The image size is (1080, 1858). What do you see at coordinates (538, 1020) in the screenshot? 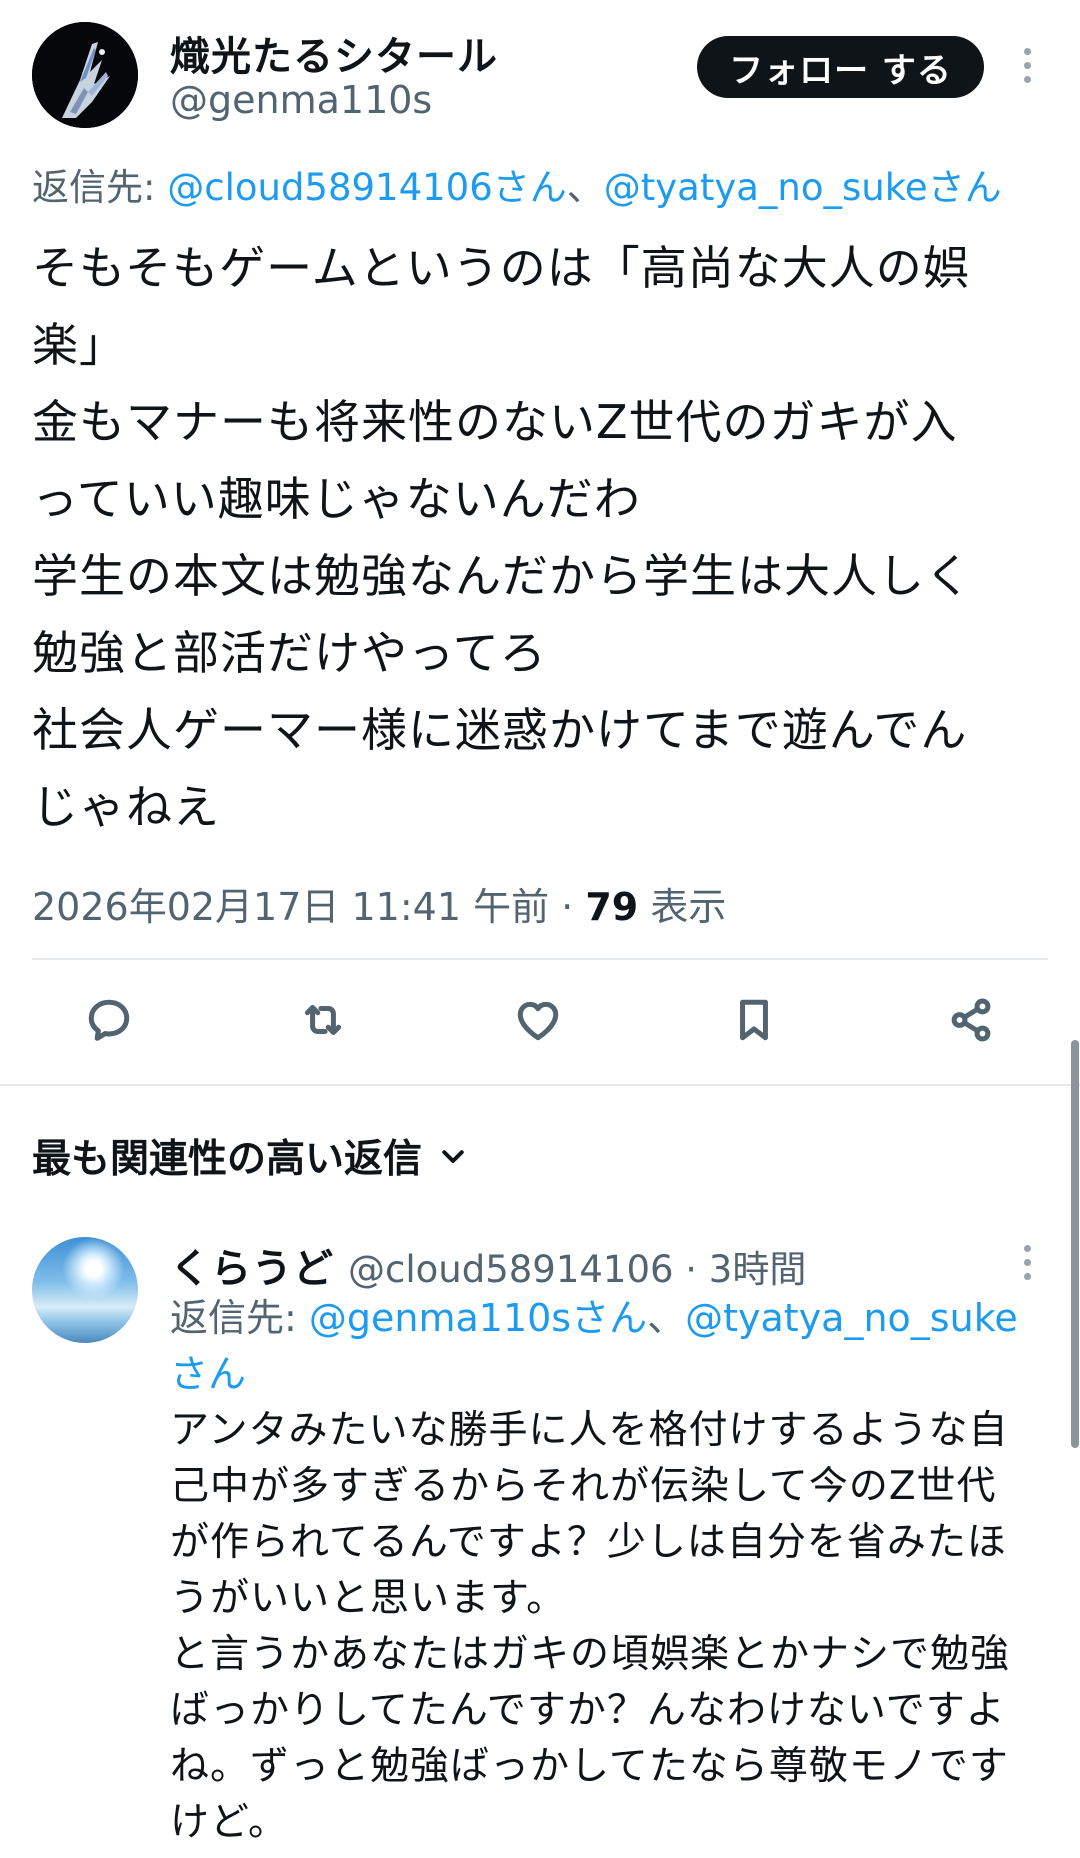
I see `like-icon` at bounding box center [538, 1020].